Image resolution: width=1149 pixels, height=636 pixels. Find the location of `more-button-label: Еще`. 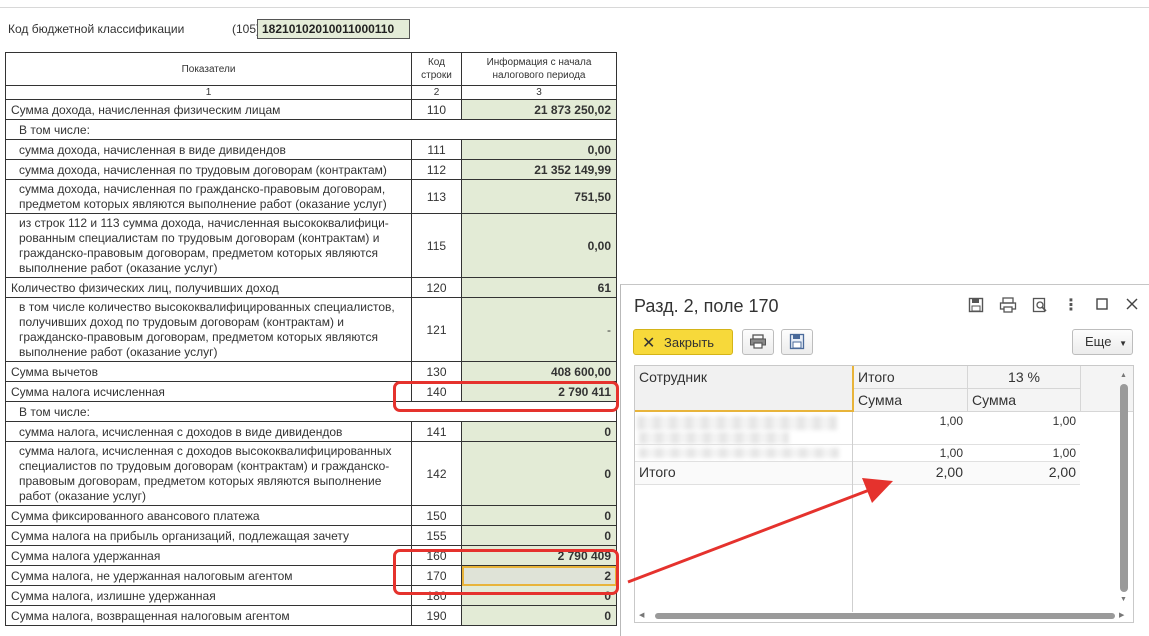

more-button-label: Еще is located at coordinates (1098, 341).